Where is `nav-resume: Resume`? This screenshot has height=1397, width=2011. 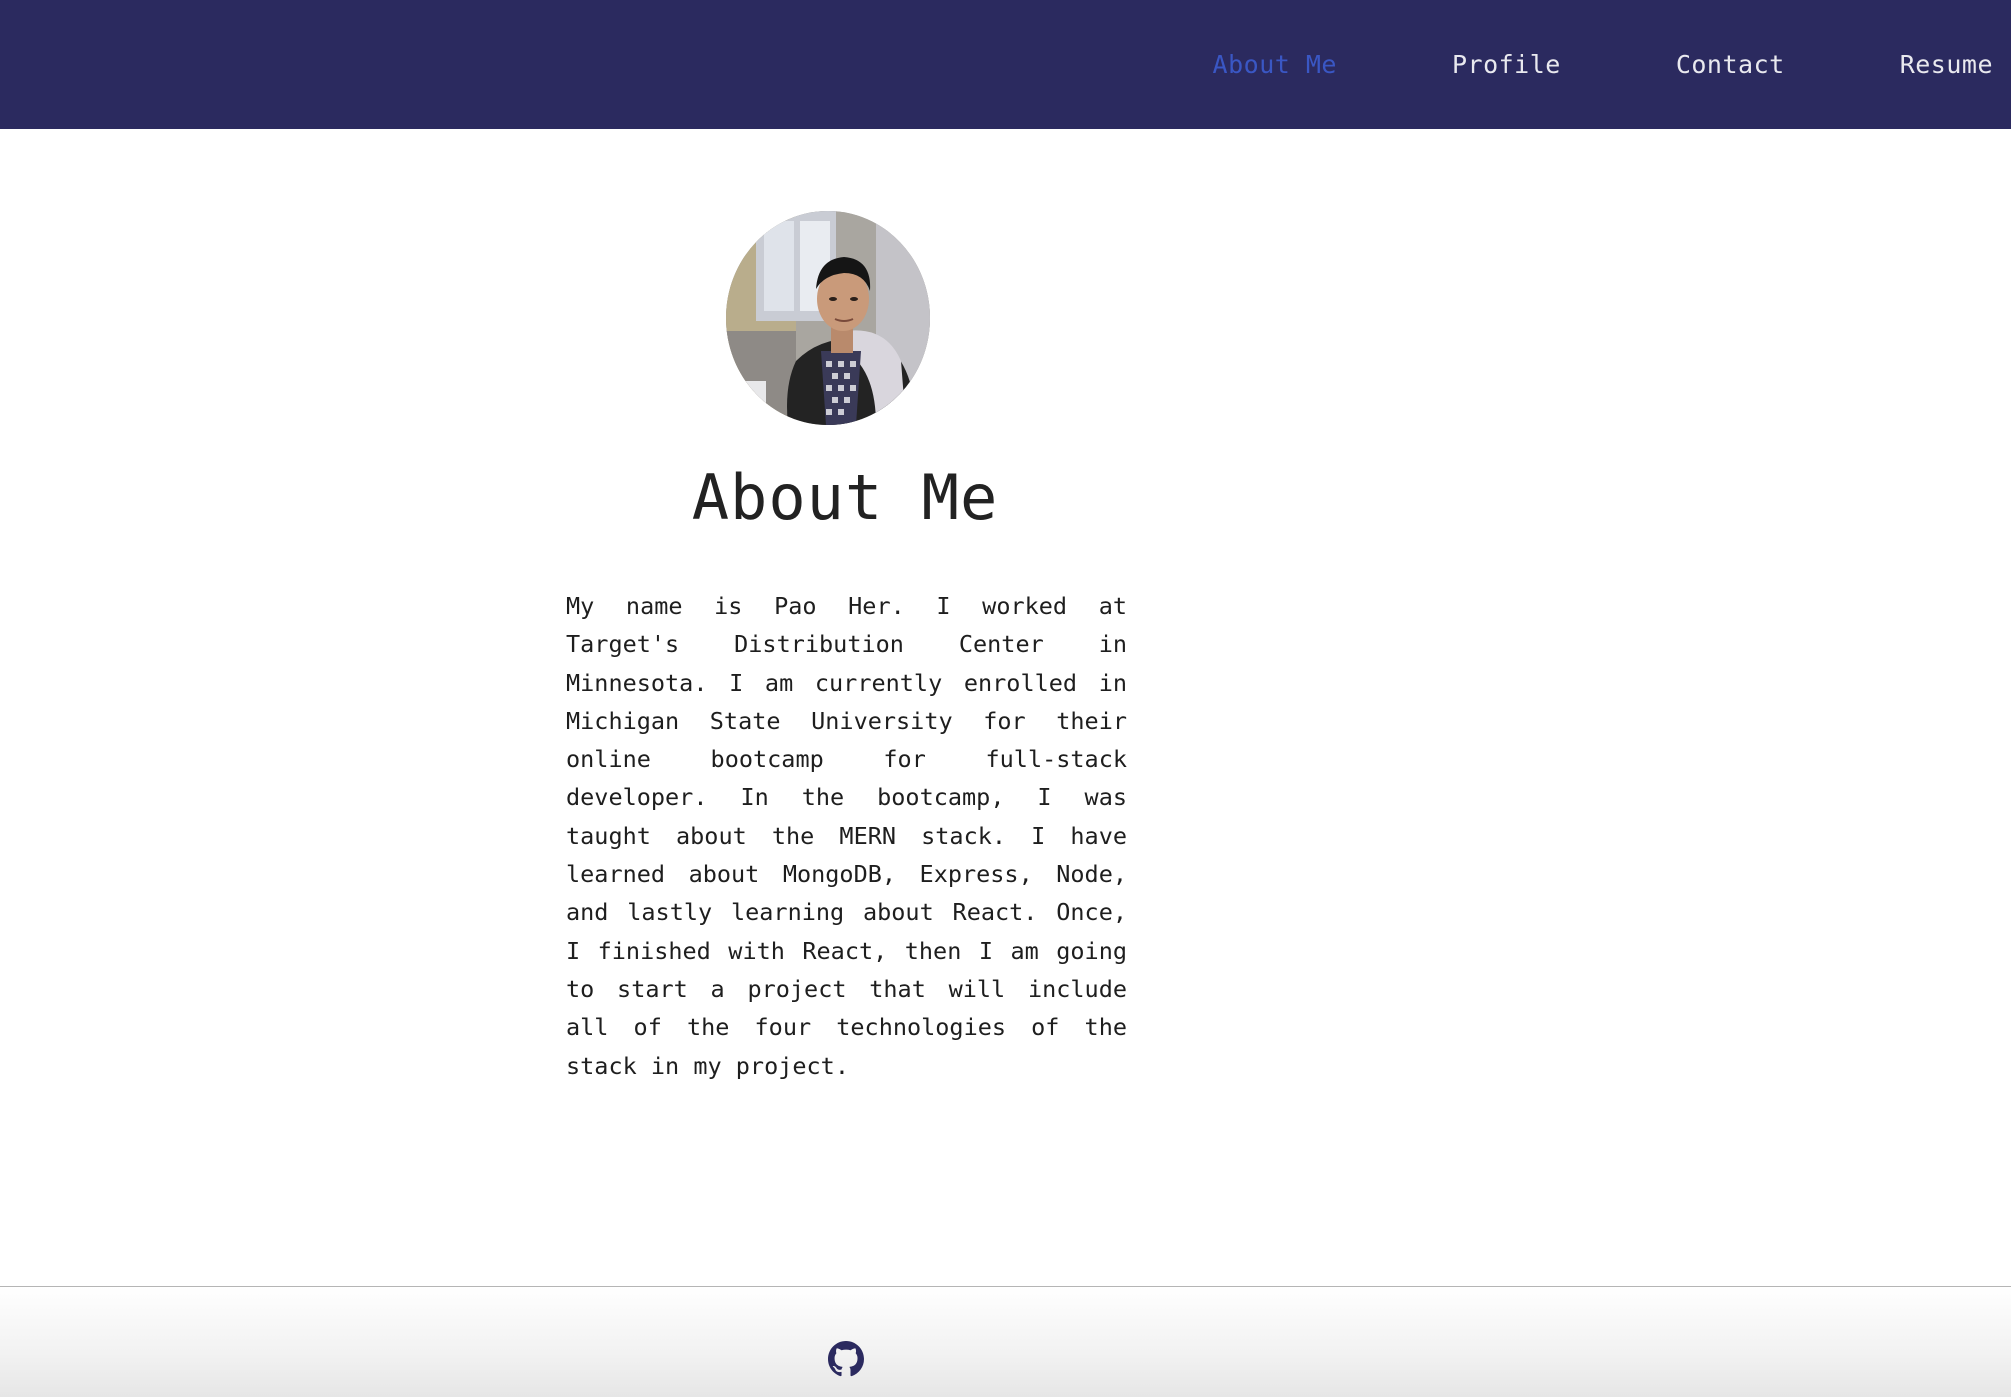
nav-resume: Resume is located at coordinates (1946, 64).